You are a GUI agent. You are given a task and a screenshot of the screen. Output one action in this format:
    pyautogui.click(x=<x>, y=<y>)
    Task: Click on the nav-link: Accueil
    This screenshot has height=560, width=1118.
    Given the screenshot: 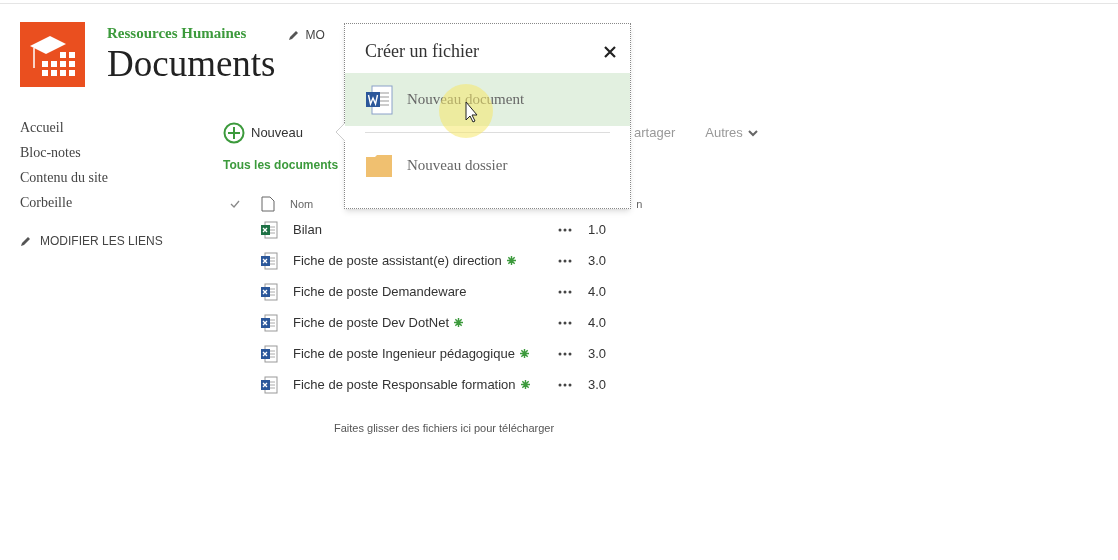 What is the action you would take?
    pyautogui.click(x=42, y=127)
    